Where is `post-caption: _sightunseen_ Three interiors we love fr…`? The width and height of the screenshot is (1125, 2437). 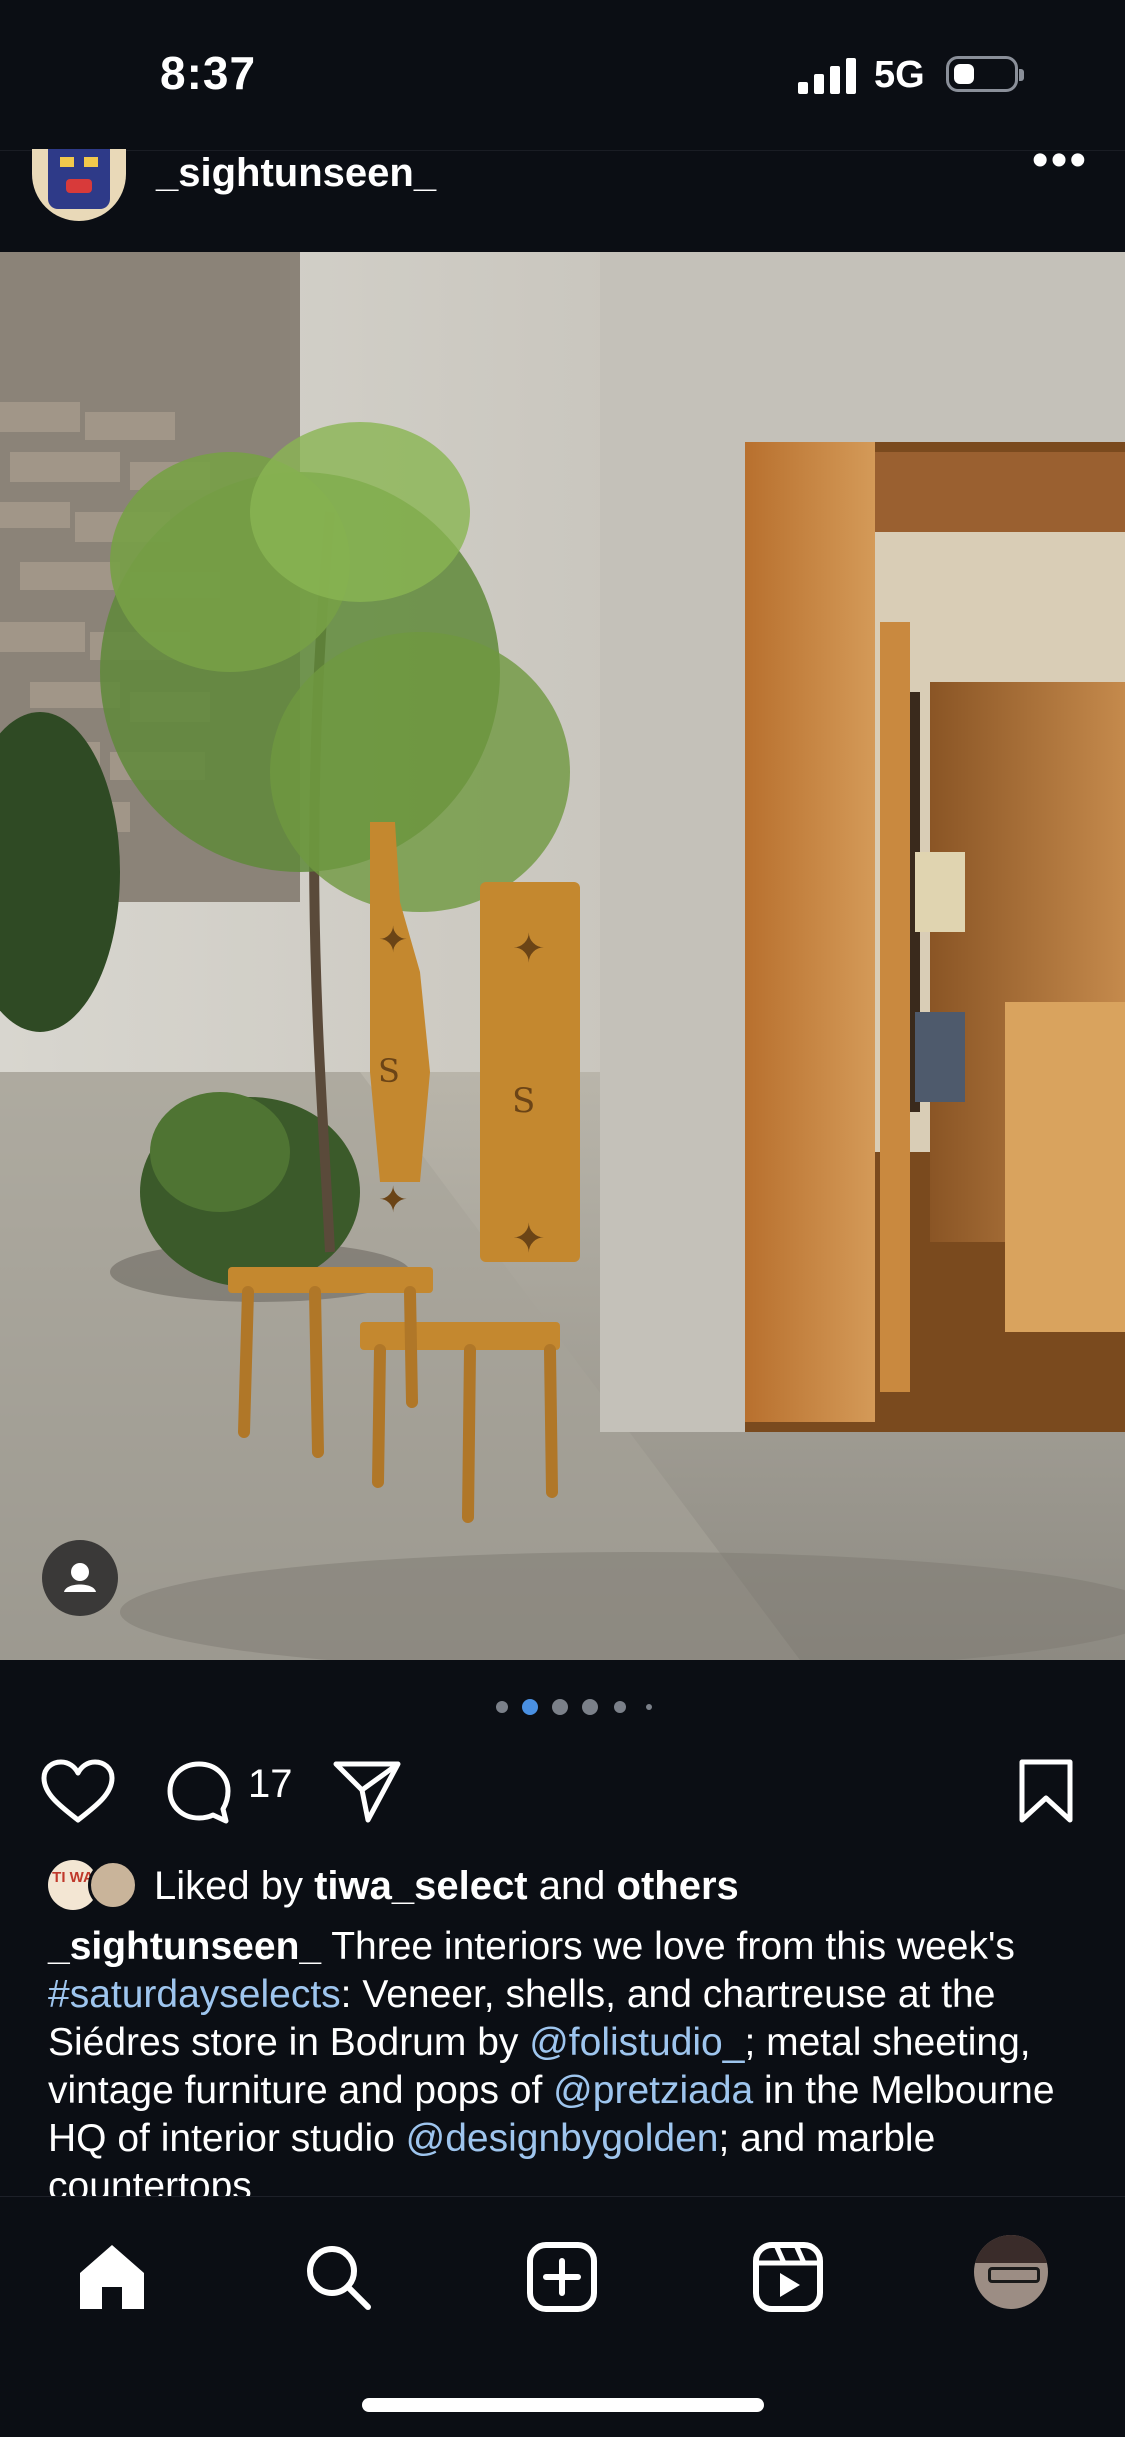 post-caption: _sightunseen_ Three interiors we love fr… is located at coordinates (568, 2067).